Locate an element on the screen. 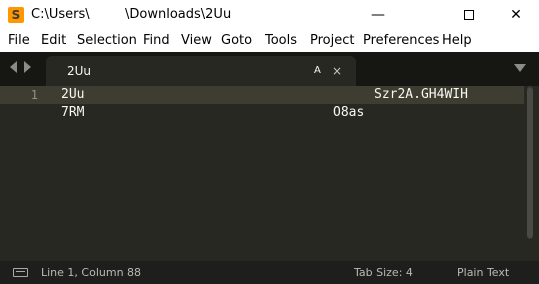 The width and height of the screenshot is (539, 284). title-bar: S C:\Users\ \Downloads\2Uu — ✕ is located at coordinates (269, 15).